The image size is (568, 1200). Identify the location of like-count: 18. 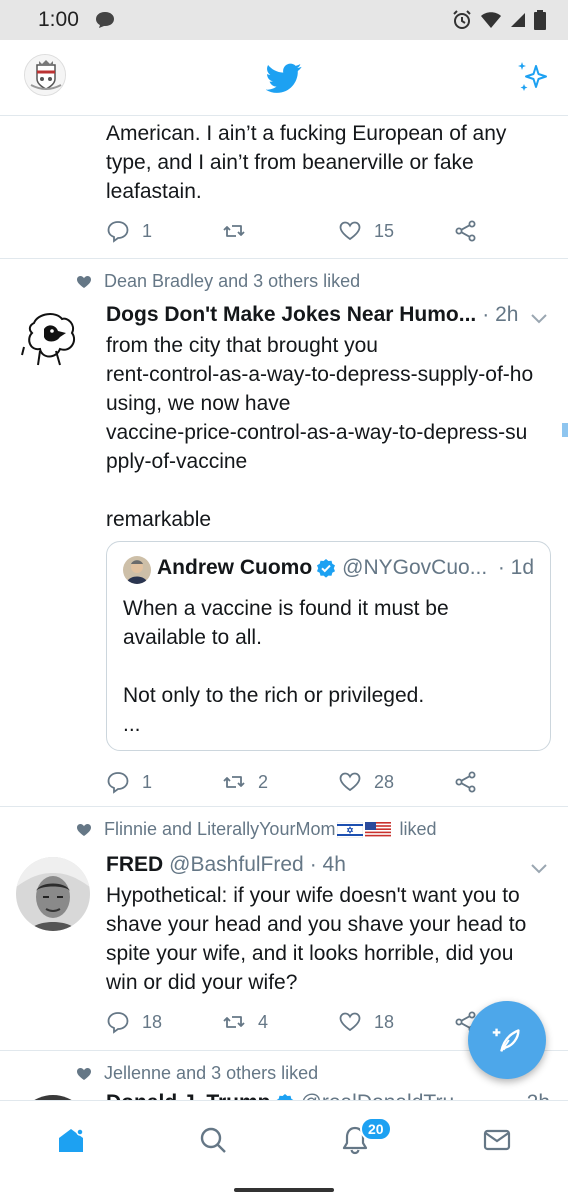
(384, 1021).